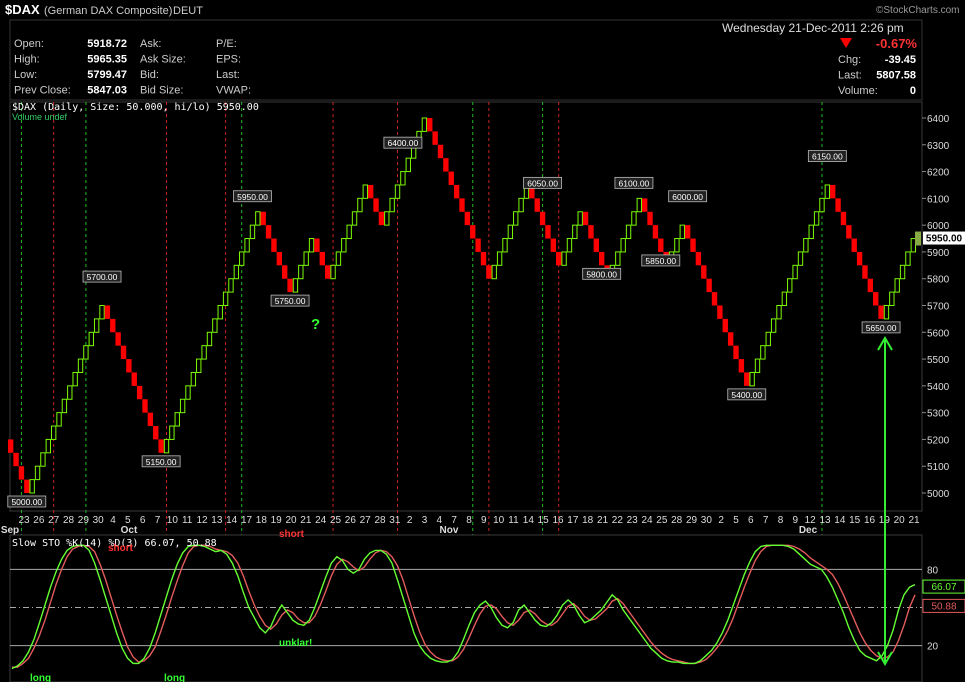 This screenshot has width=965, height=682. What do you see at coordinates (647, 520) in the screenshot?
I see `x-tick-label: 24` at bounding box center [647, 520].